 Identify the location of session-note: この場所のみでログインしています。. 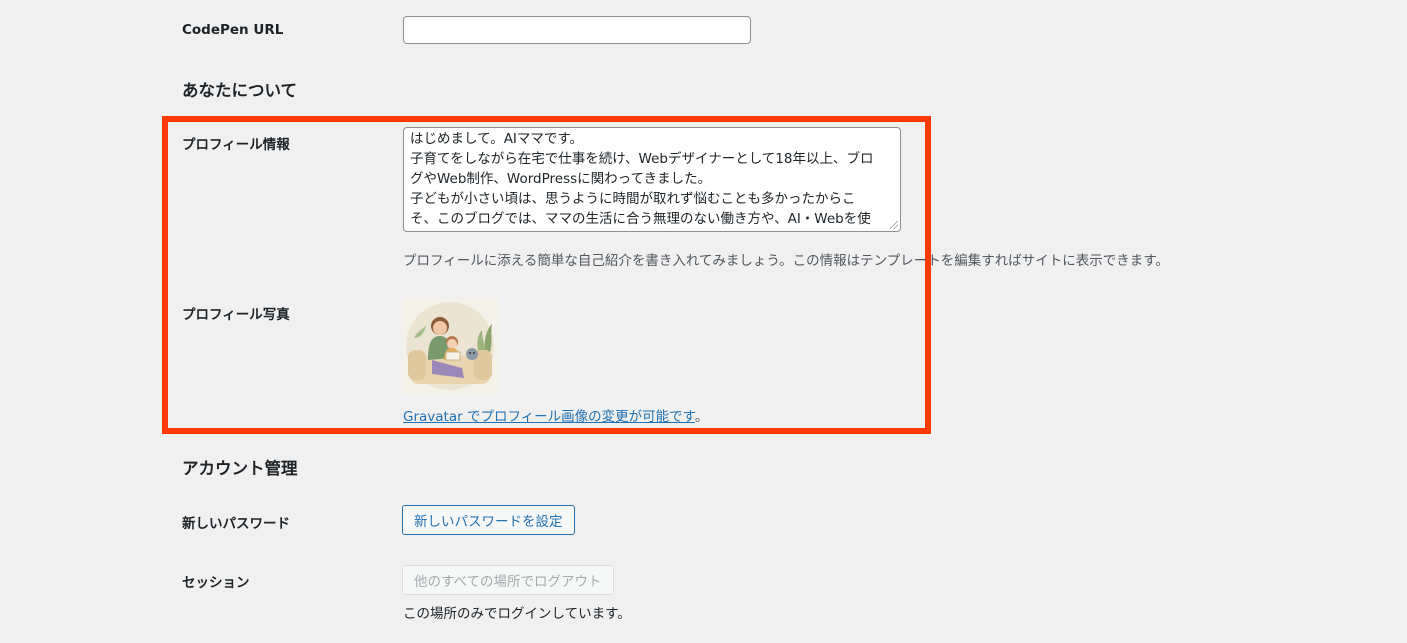
(517, 614).